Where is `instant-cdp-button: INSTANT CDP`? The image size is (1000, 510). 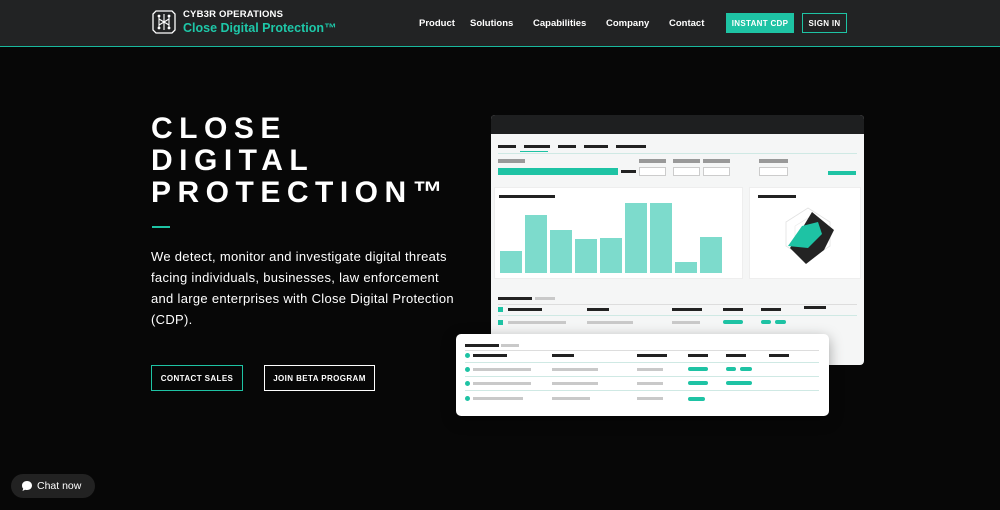
instant-cdp-button: INSTANT CDP is located at coordinates (760, 23).